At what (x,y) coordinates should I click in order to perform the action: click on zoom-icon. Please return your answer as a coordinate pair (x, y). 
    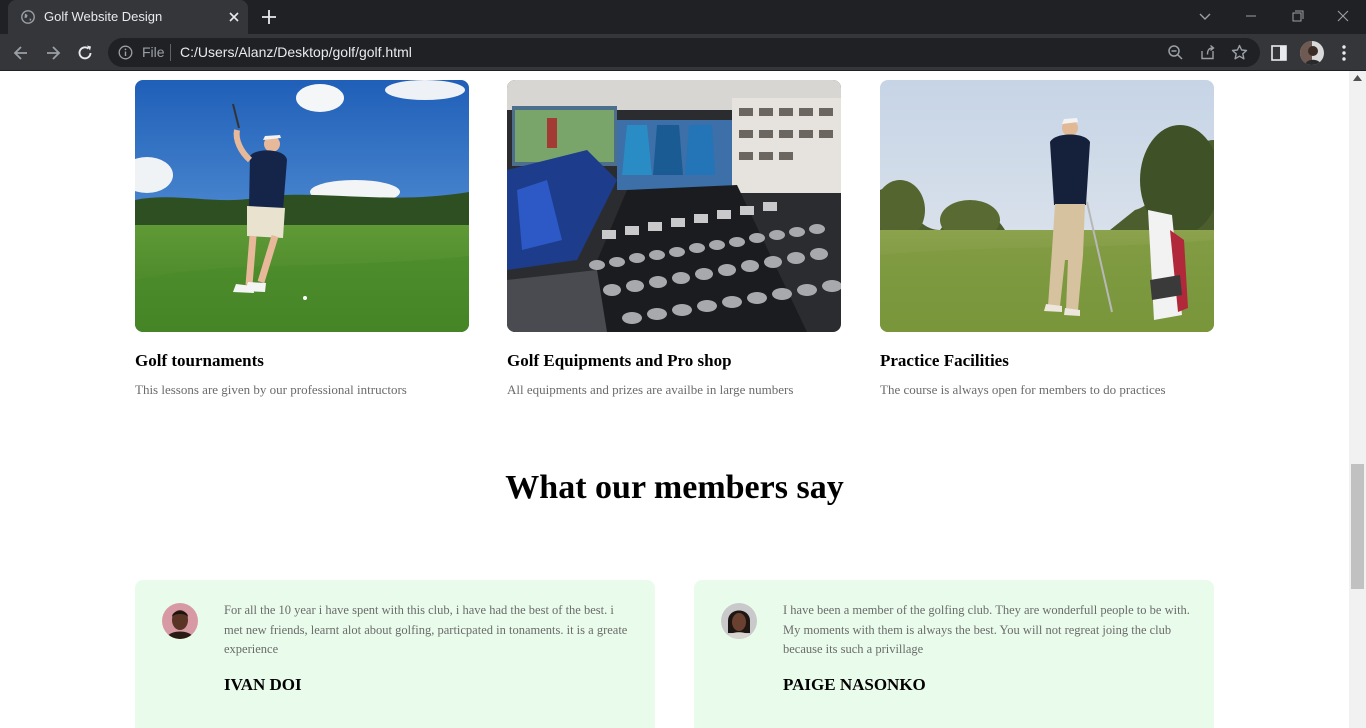
    Looking at the image, I should click on (1175, 52).